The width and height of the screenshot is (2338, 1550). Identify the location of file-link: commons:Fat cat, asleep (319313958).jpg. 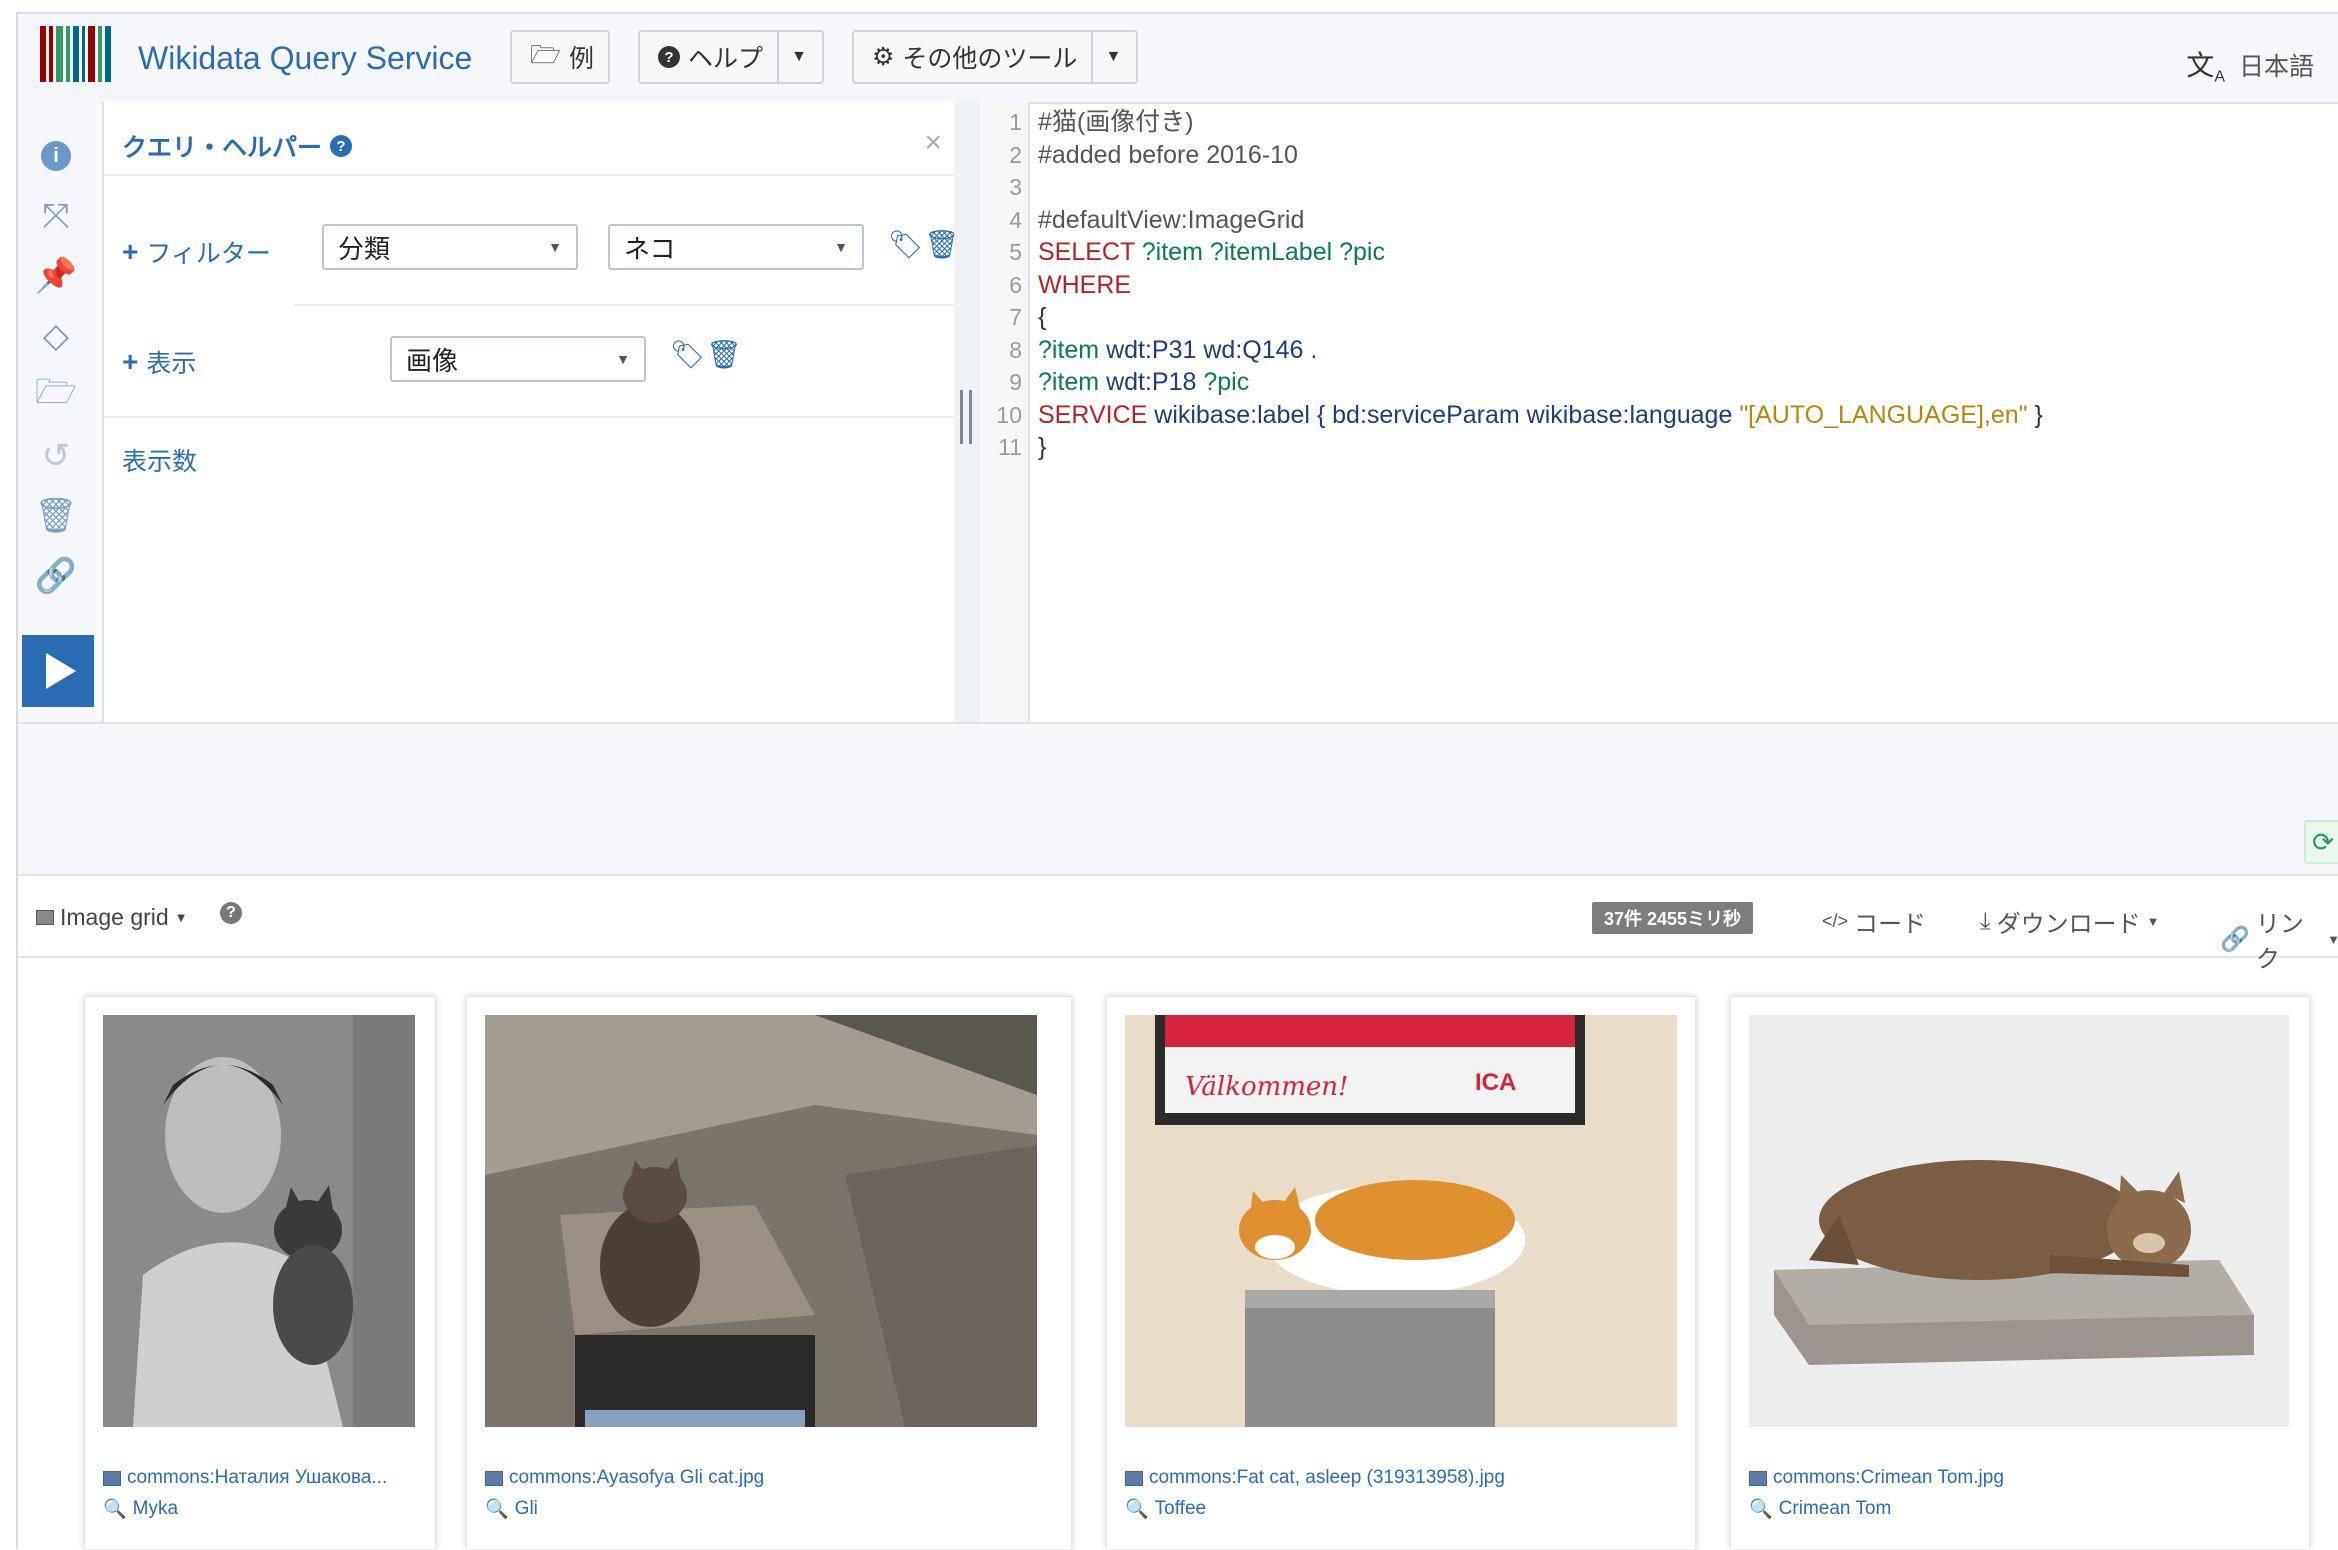
(1315, 1478).